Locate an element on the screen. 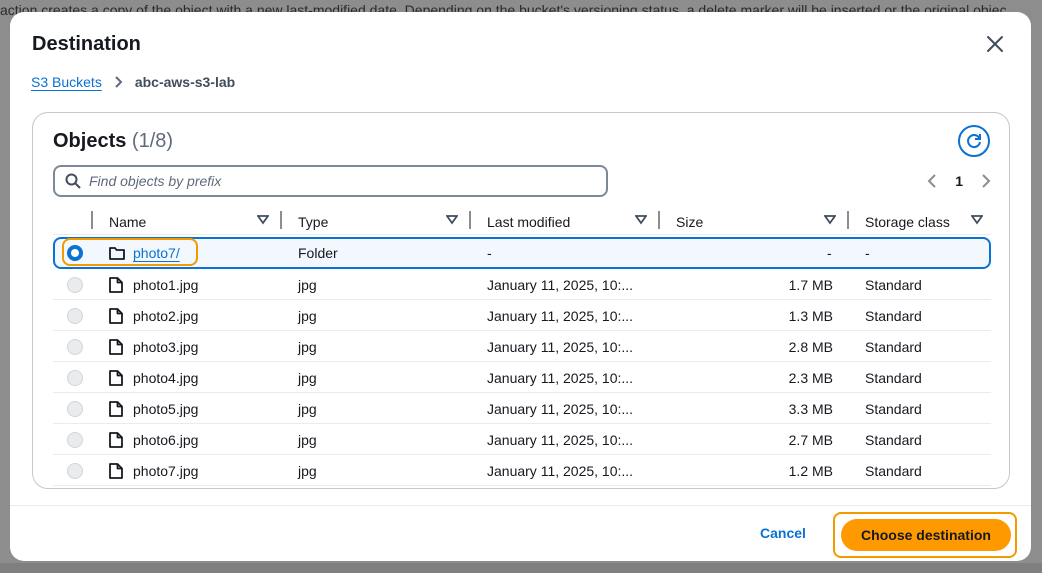 This screenshot has width=1042, height=573. chevron-right-icon is located at coordinates (986, 181).